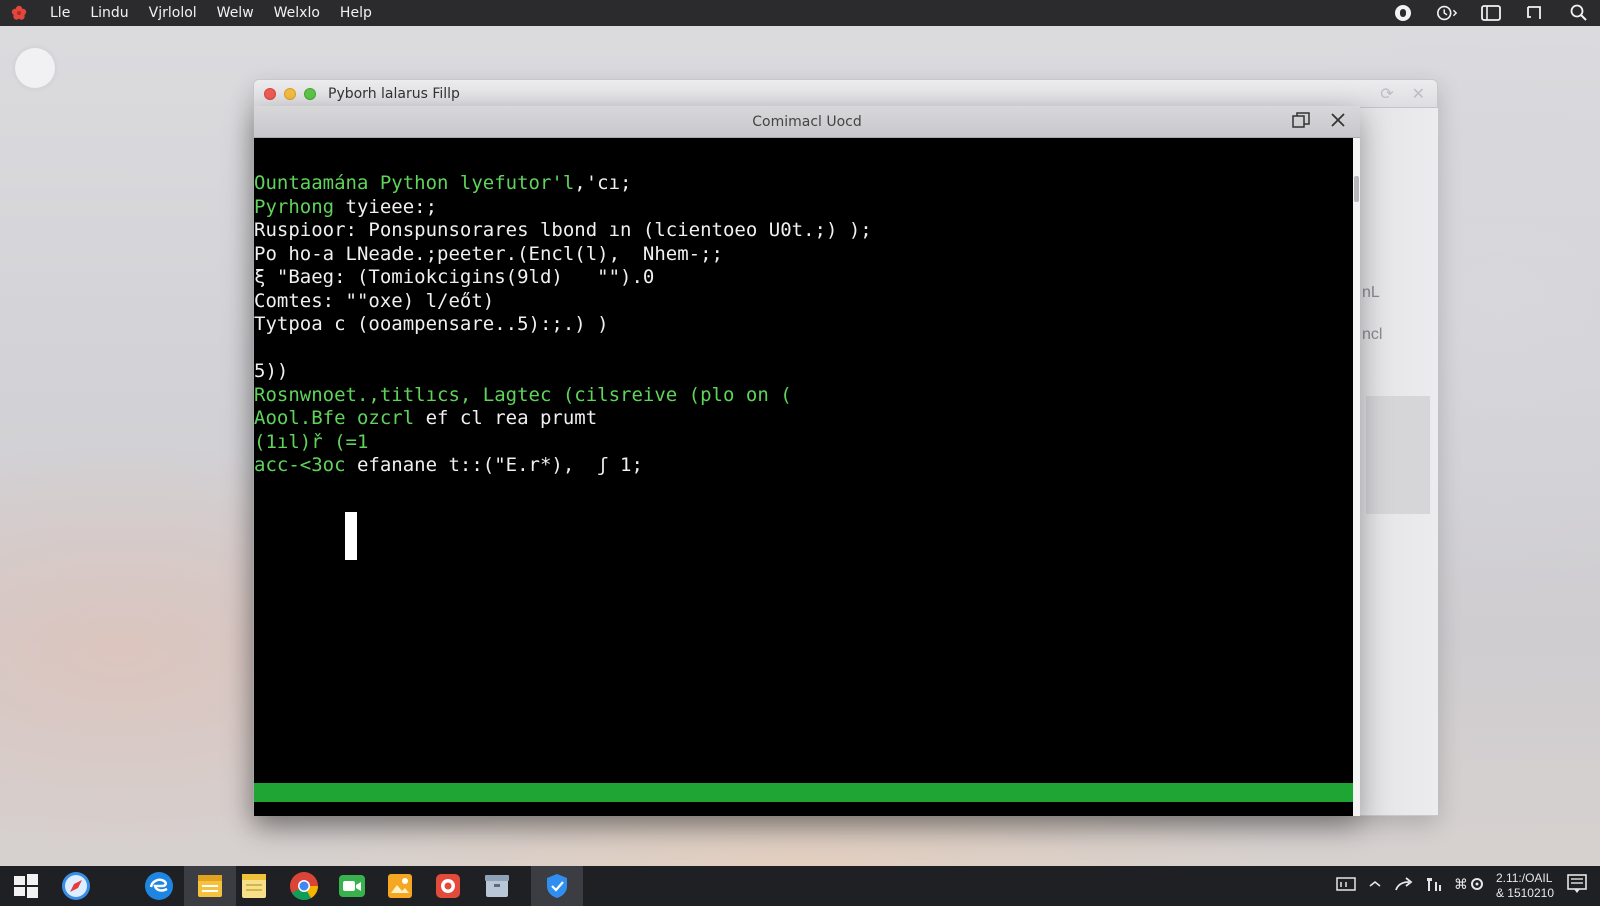 Image resolution: width=1600 pixels, height=906 pixels. Describe the element at coordinates (803, 419) in the screenshot. I see `terminal-line: Aool.Bfe ozcrl ef cl rea prumt` at that location.